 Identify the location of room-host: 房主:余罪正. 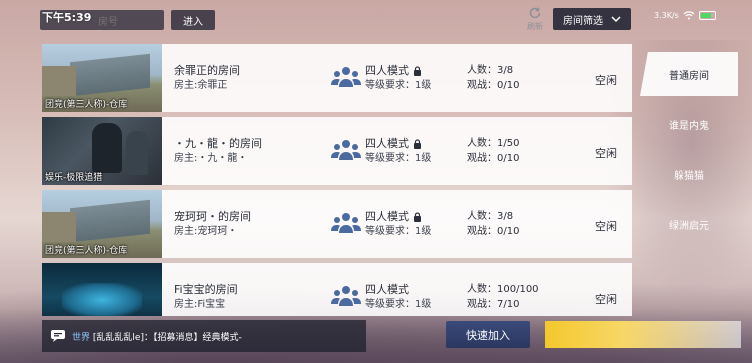
(201, 85).